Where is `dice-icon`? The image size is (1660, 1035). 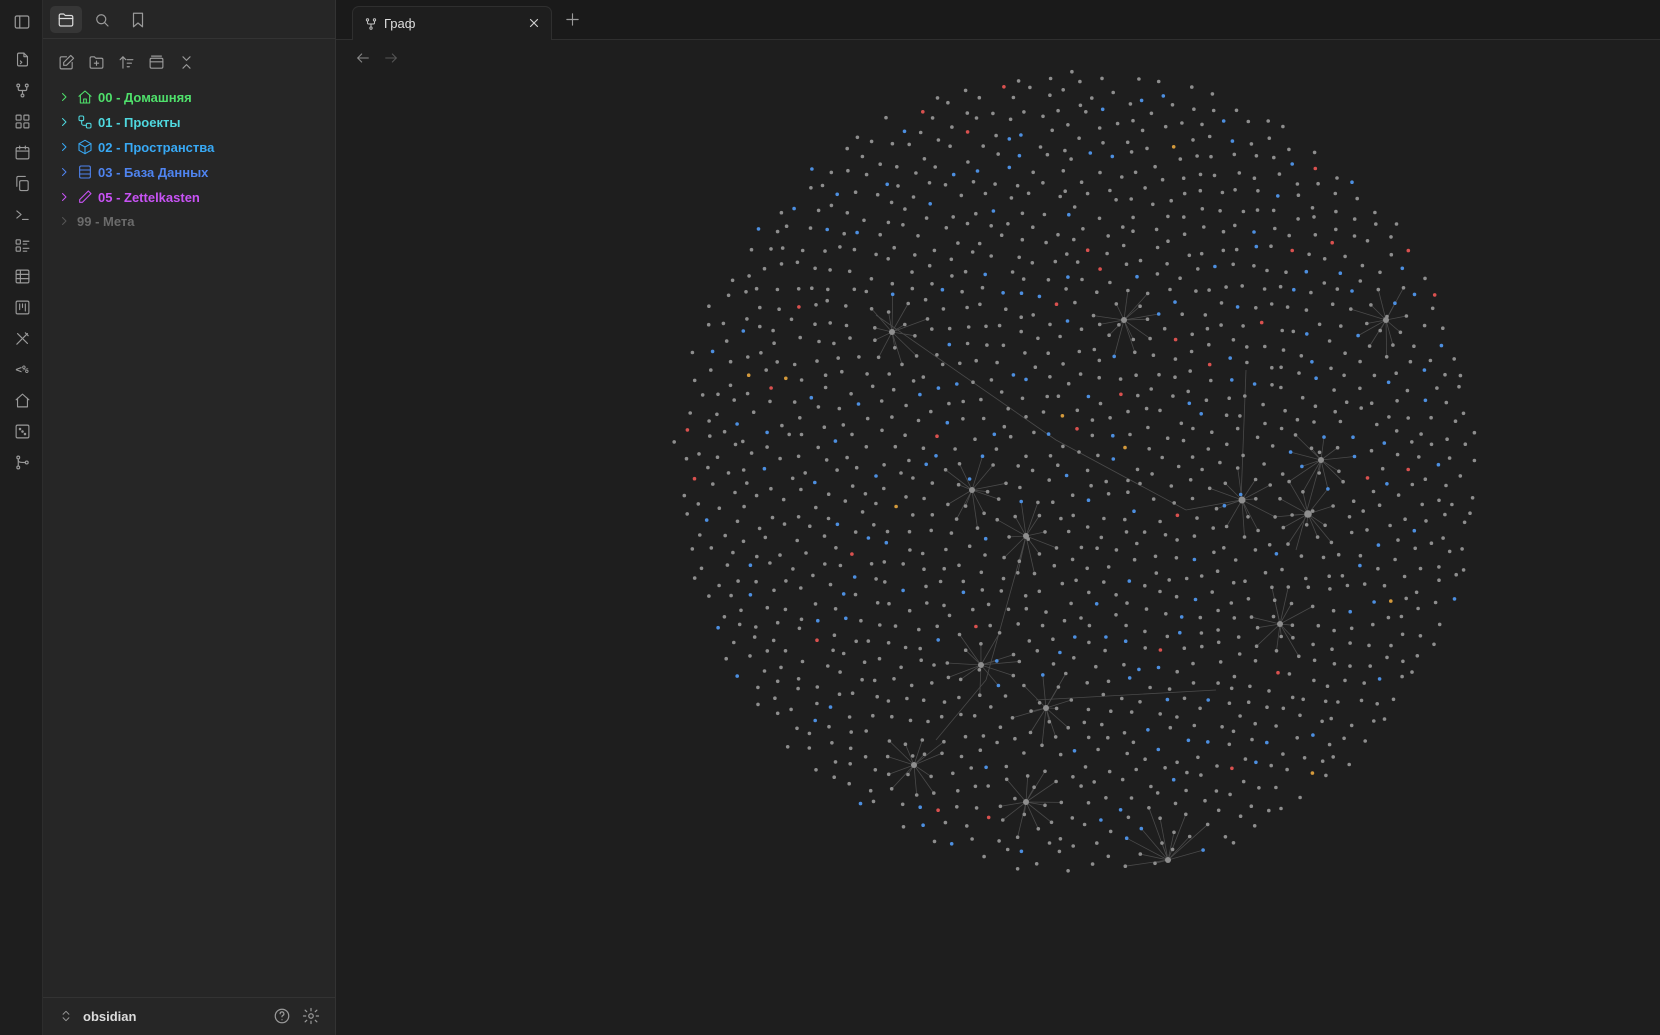
dice-icon is located at coordinates (22, 431).